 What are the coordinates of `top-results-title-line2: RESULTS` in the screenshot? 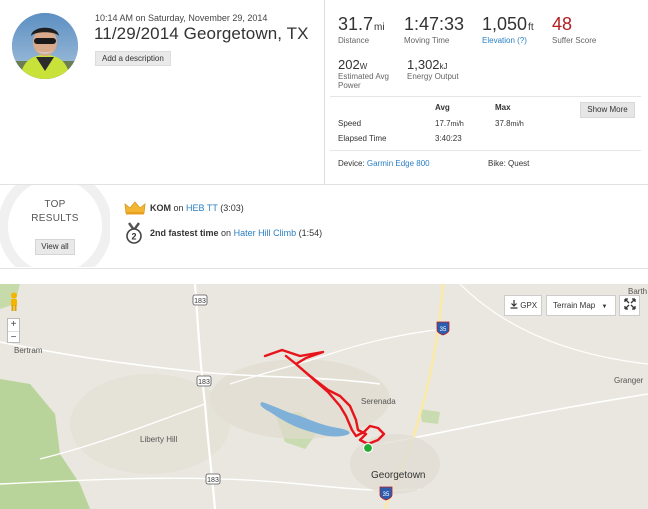 It's located at (55, 218).